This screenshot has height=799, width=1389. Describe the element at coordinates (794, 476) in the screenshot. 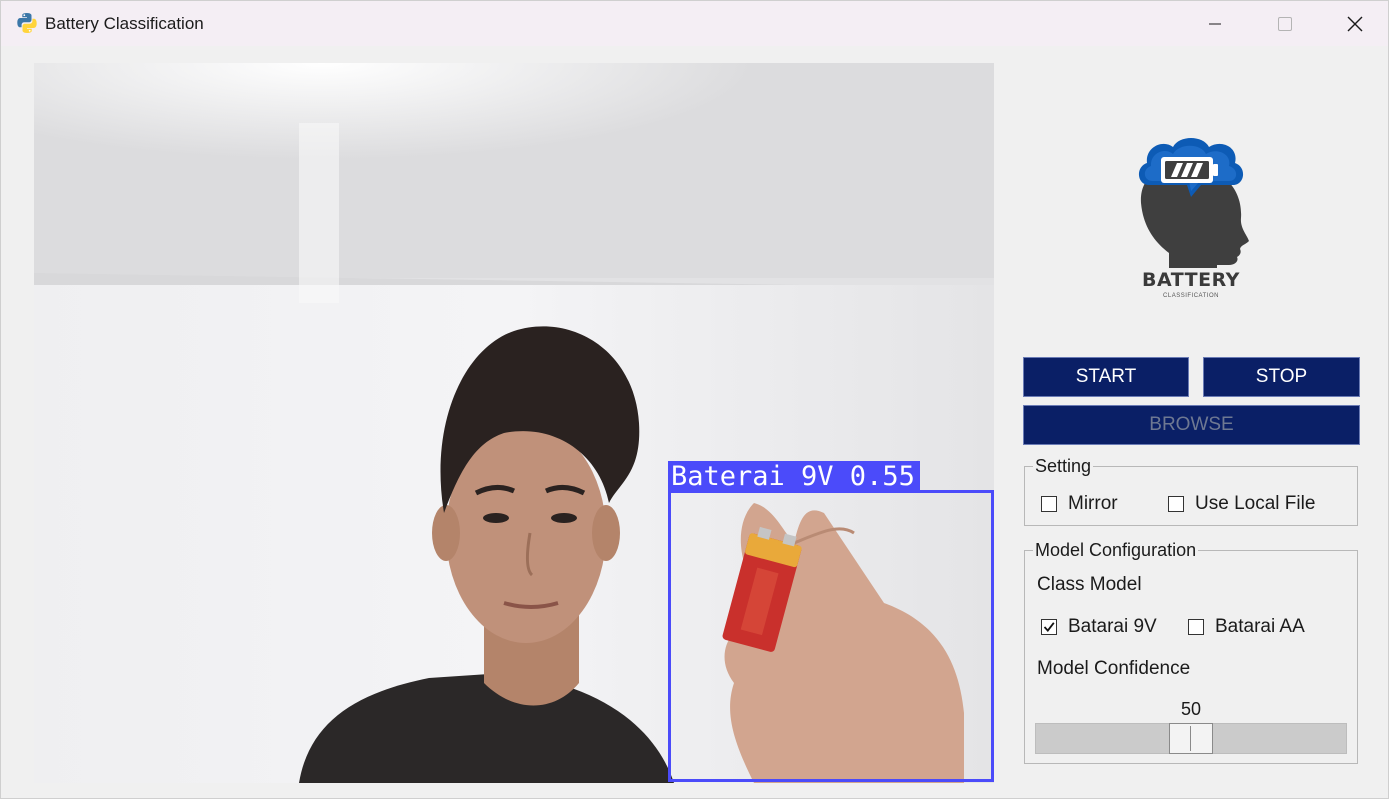

I see `detection-label: Baterai 9V 0.55` at that location.